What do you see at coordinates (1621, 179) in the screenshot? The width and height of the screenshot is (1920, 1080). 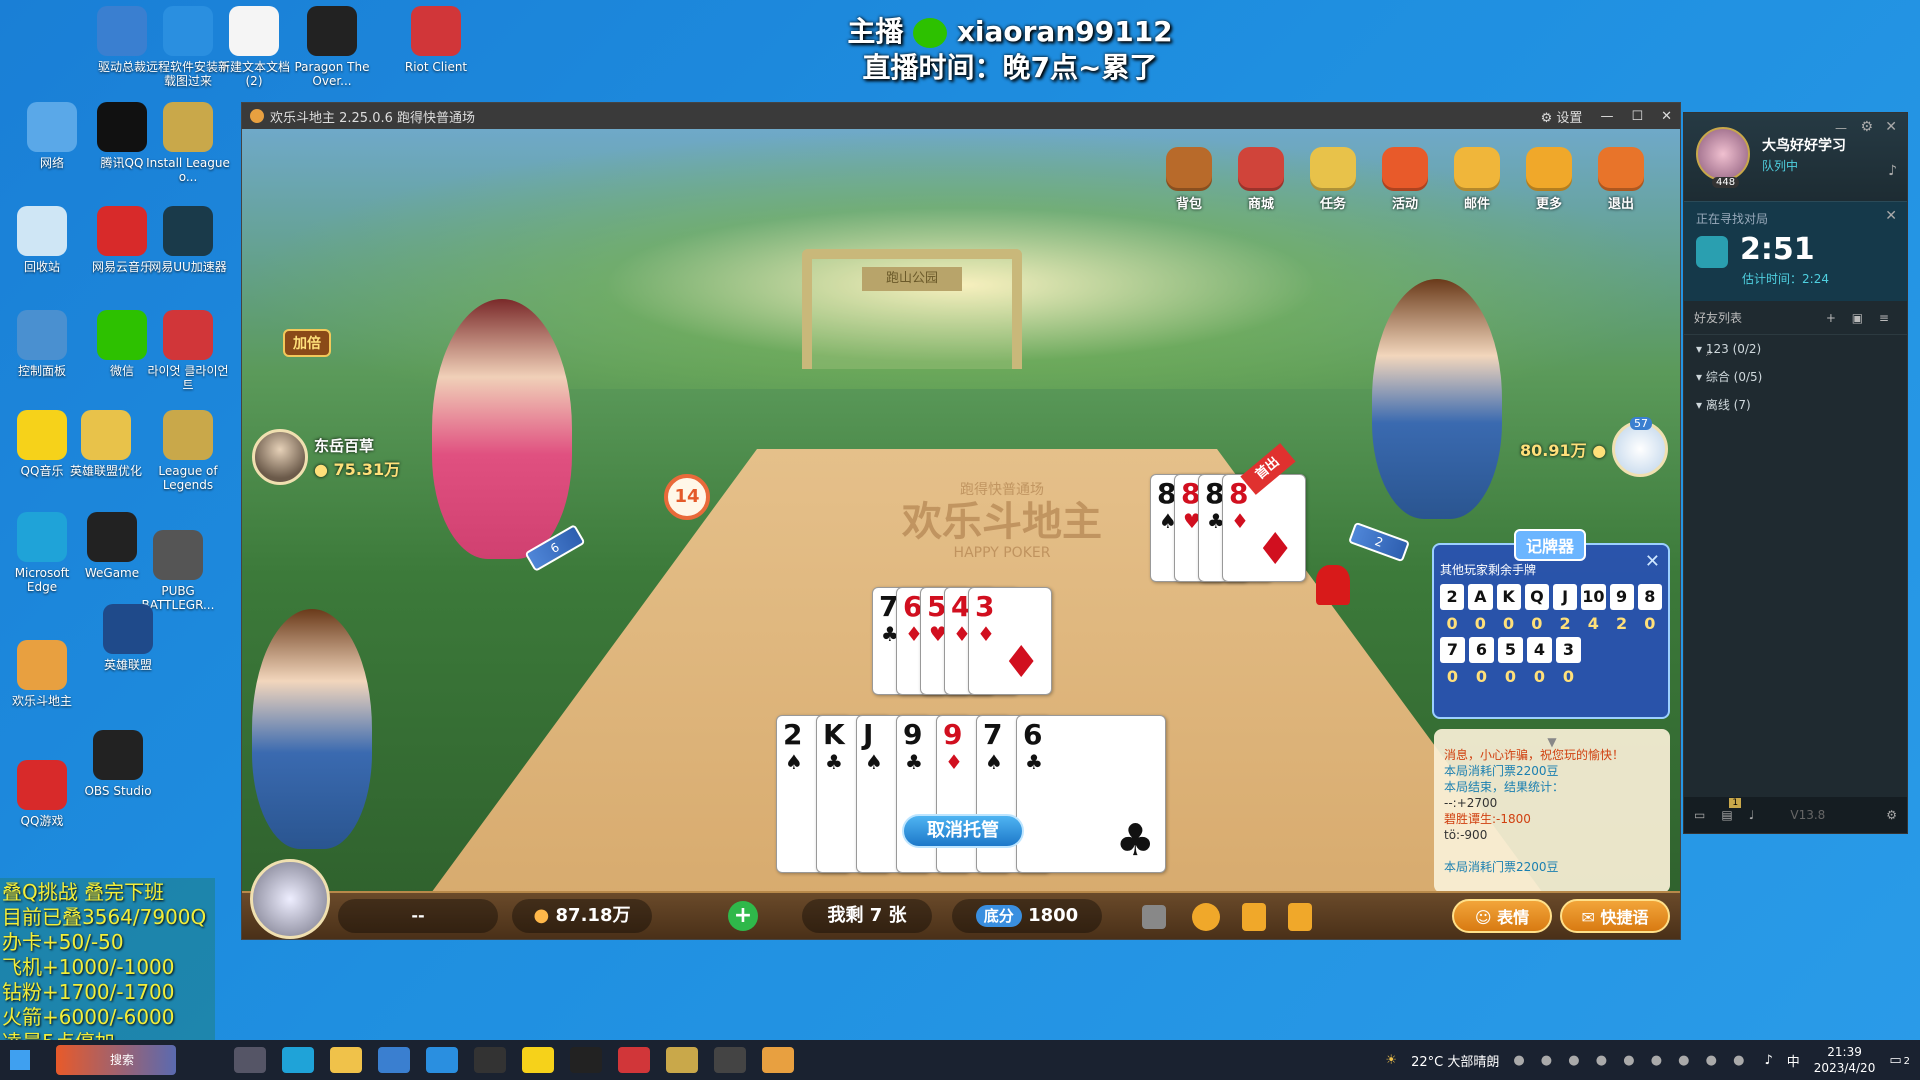 I see `nav-button-exit: 退出` at bounding box center [1621, 179].